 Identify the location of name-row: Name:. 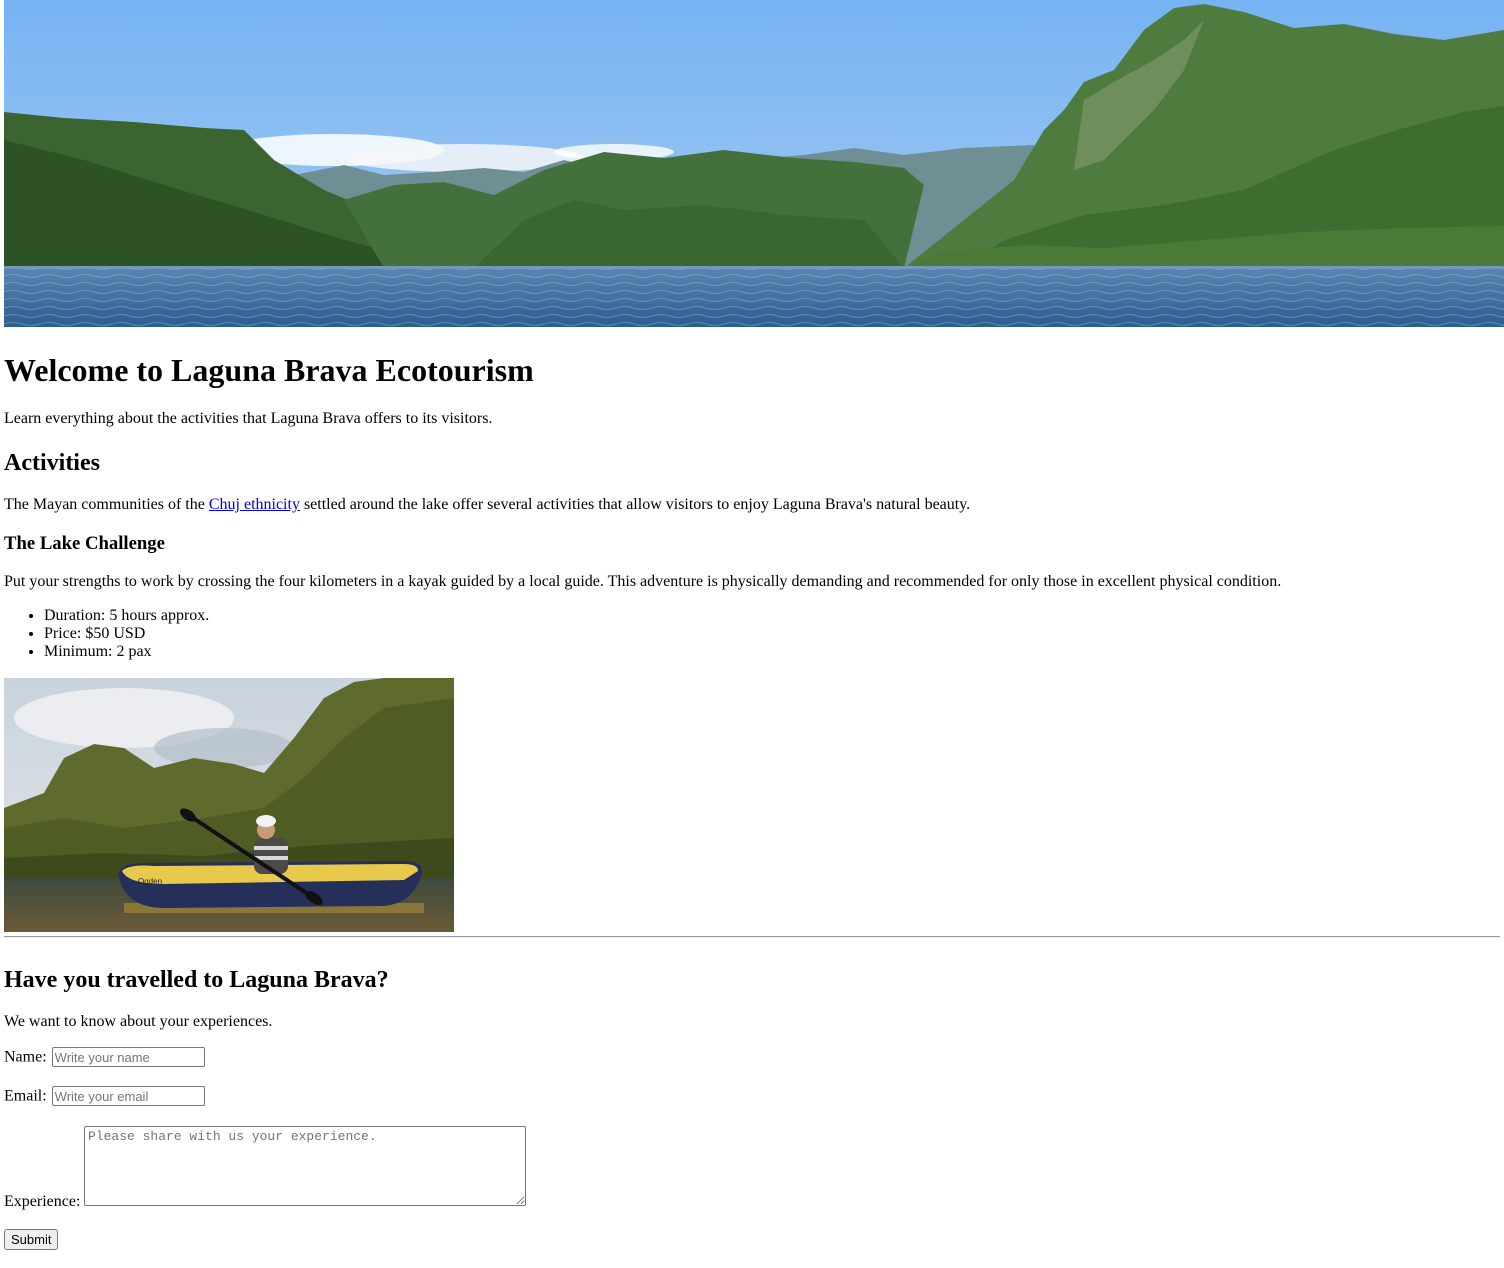
(104, 1057).